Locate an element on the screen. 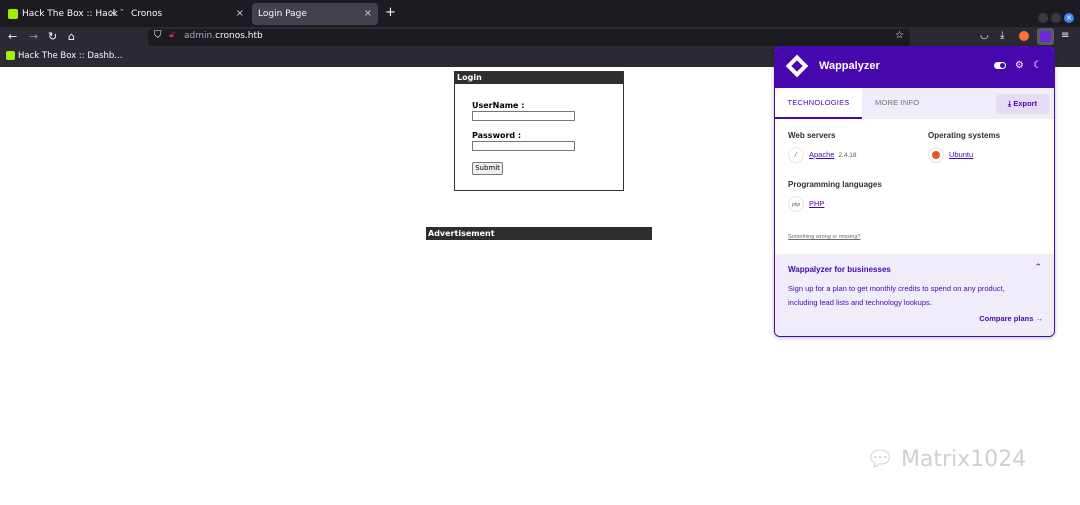 The height and width of the screenshot is (505, 1080). window-controls: × is located at coordinates (1054, 16).